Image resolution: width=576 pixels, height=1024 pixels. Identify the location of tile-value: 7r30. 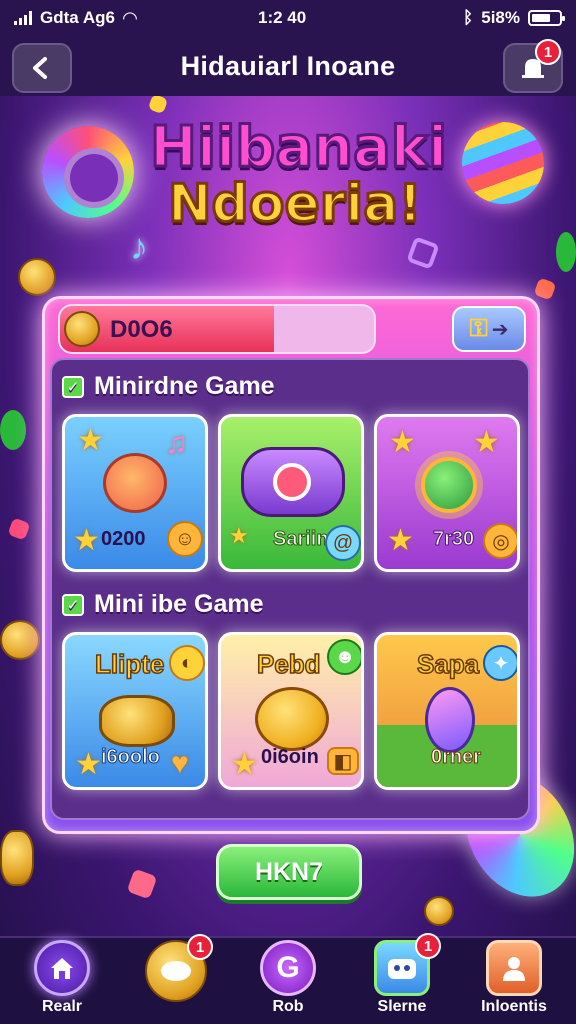
(453, 539).